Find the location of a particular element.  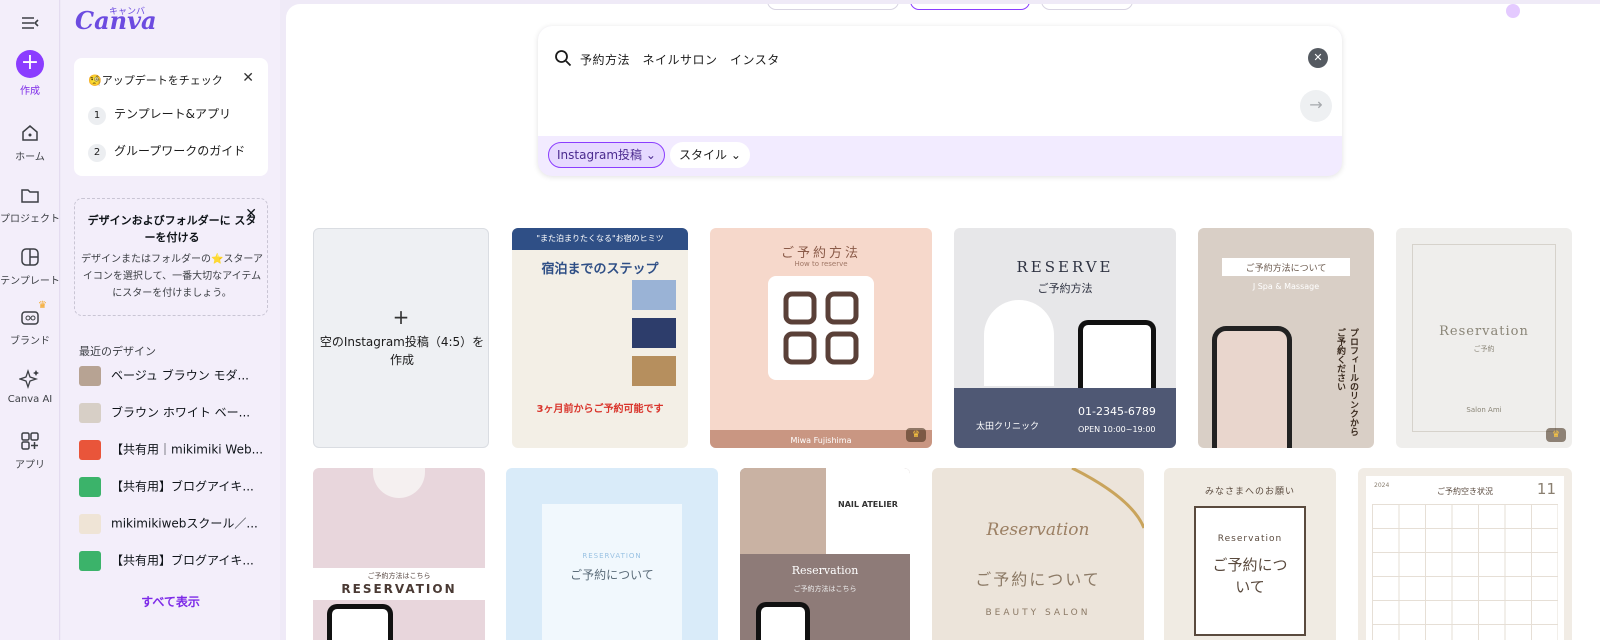

step-label: テンプレート&アプリ is located at coordinates (172, 114).